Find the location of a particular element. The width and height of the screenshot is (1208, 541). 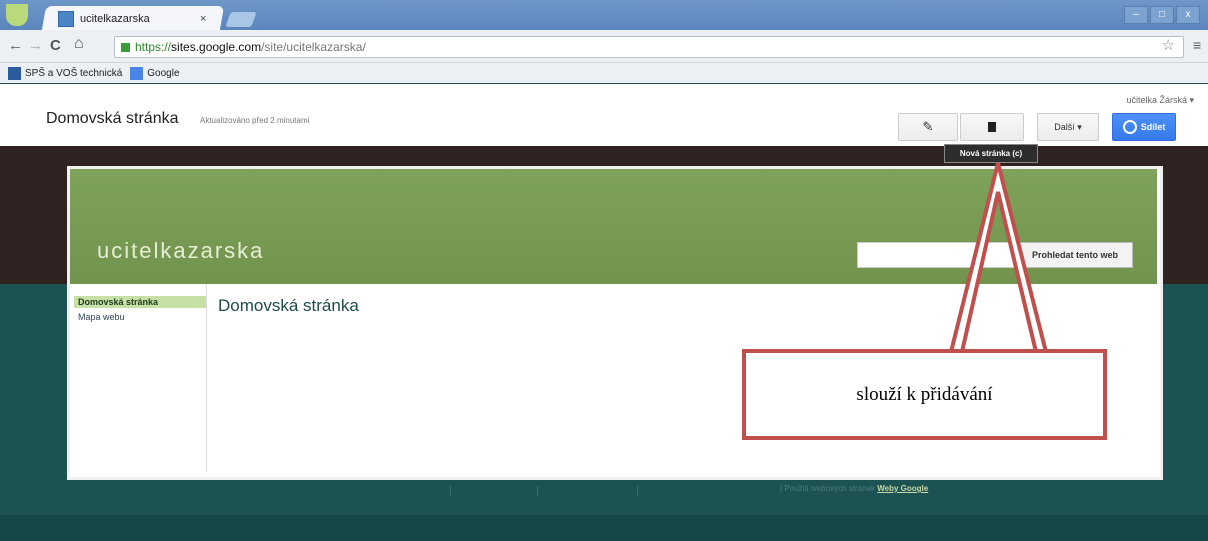

edit-page-button: ✎ is located at coordinates (928, 127).